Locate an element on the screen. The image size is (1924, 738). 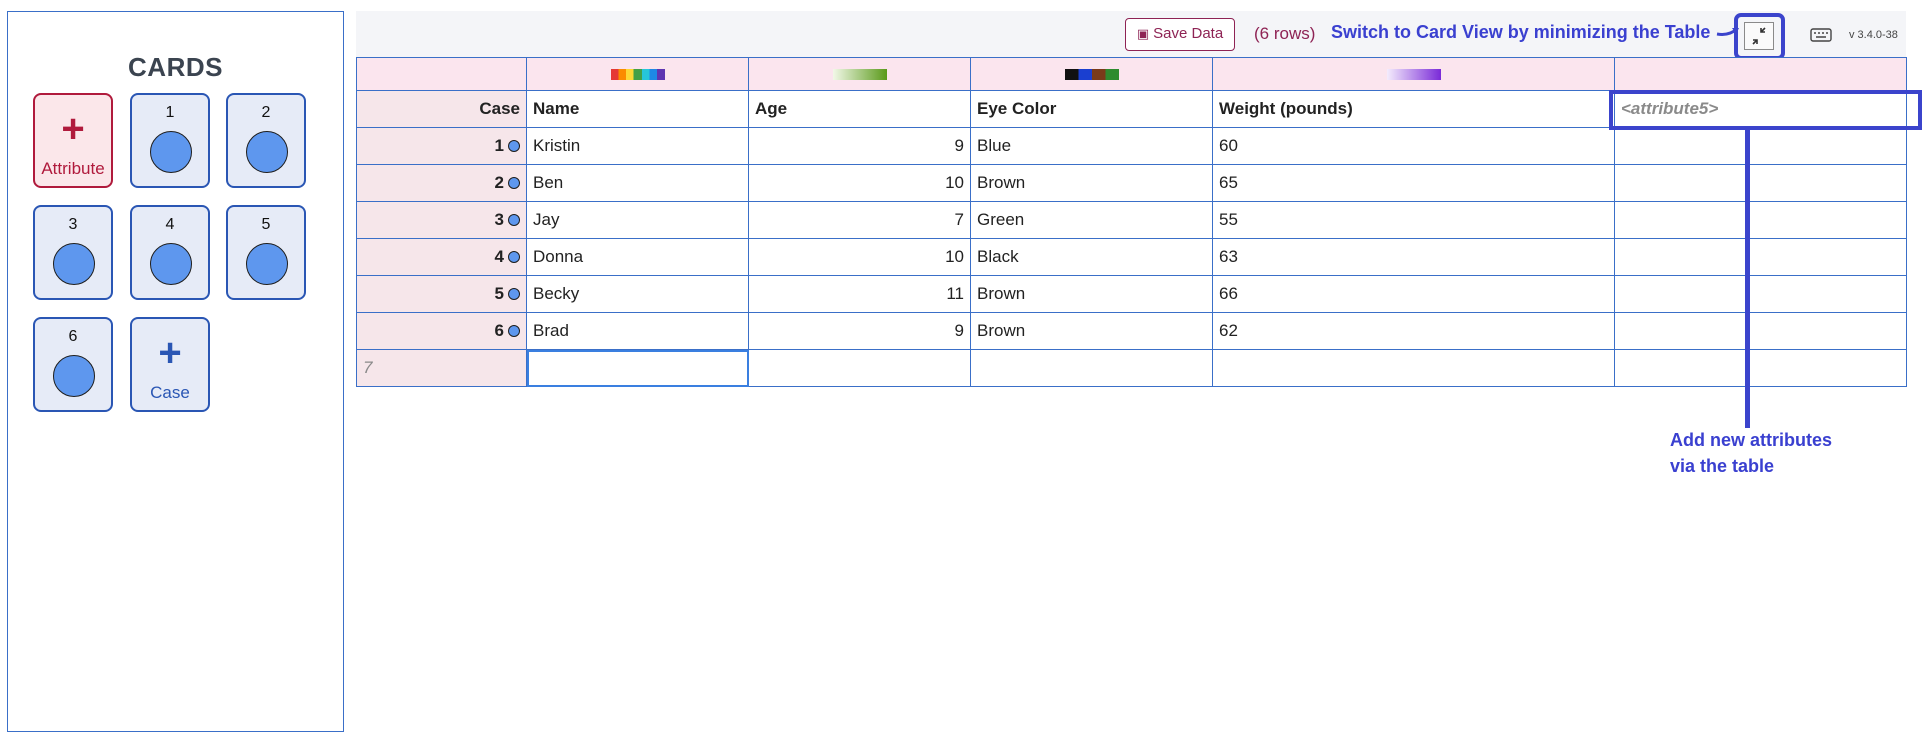
add-case-button: + Case is located at coordinates (170, 364).